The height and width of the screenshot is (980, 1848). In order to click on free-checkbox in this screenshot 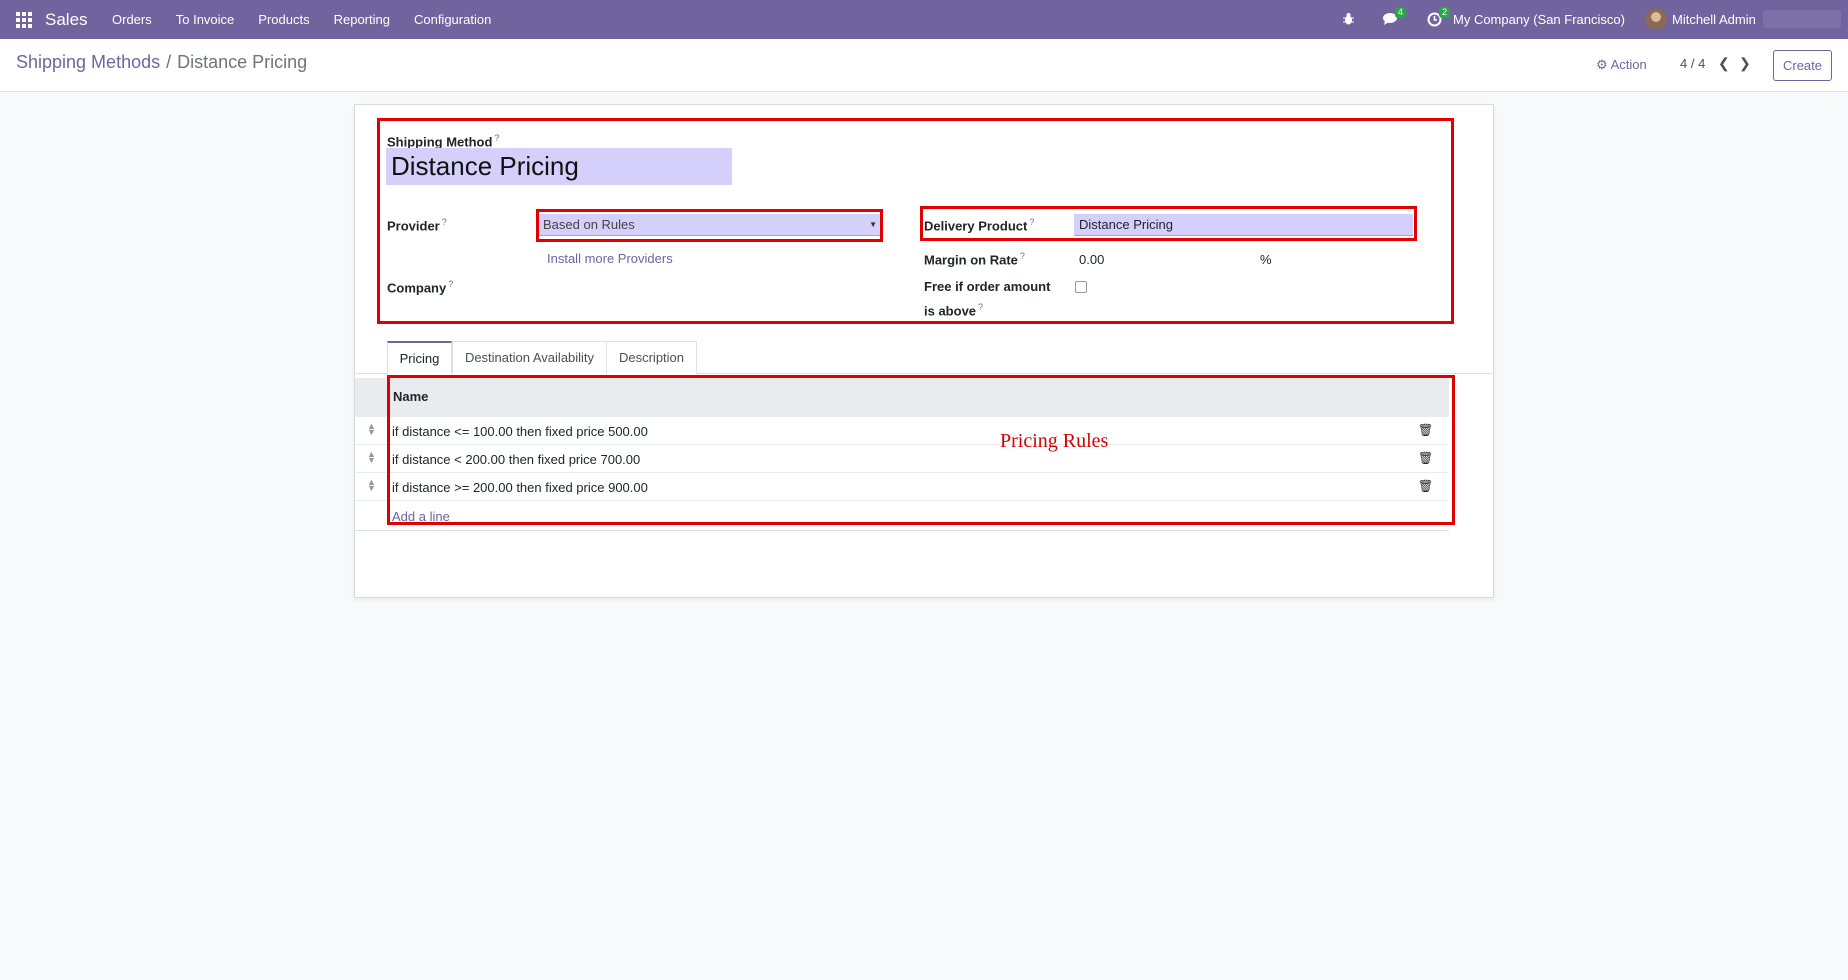, I will do `click(1081, 287)`.